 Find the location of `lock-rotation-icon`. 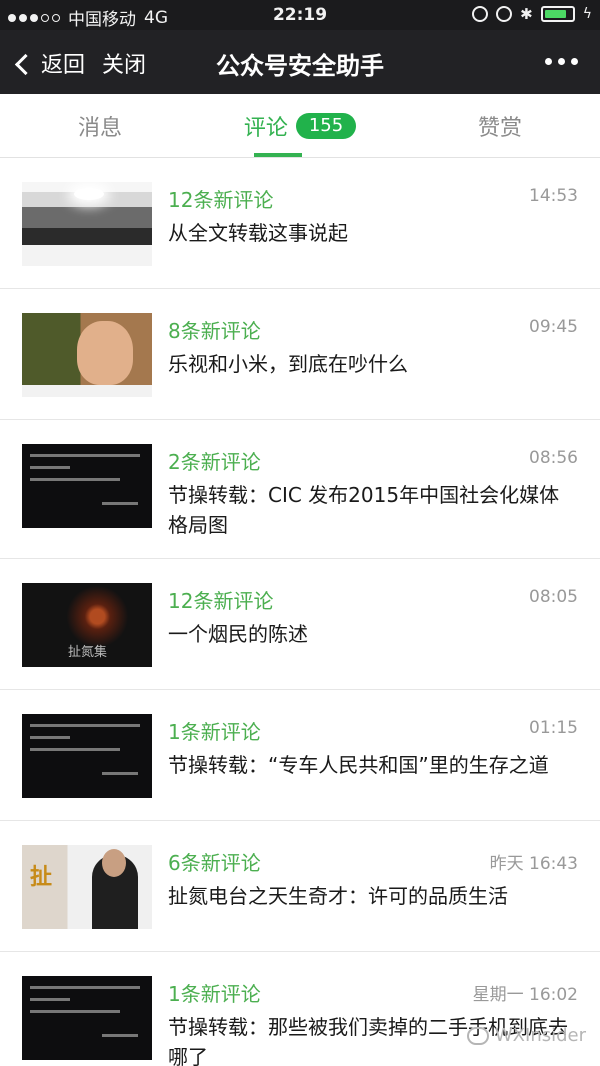

lock-rotation-icon is located at coordinates (480, 14).